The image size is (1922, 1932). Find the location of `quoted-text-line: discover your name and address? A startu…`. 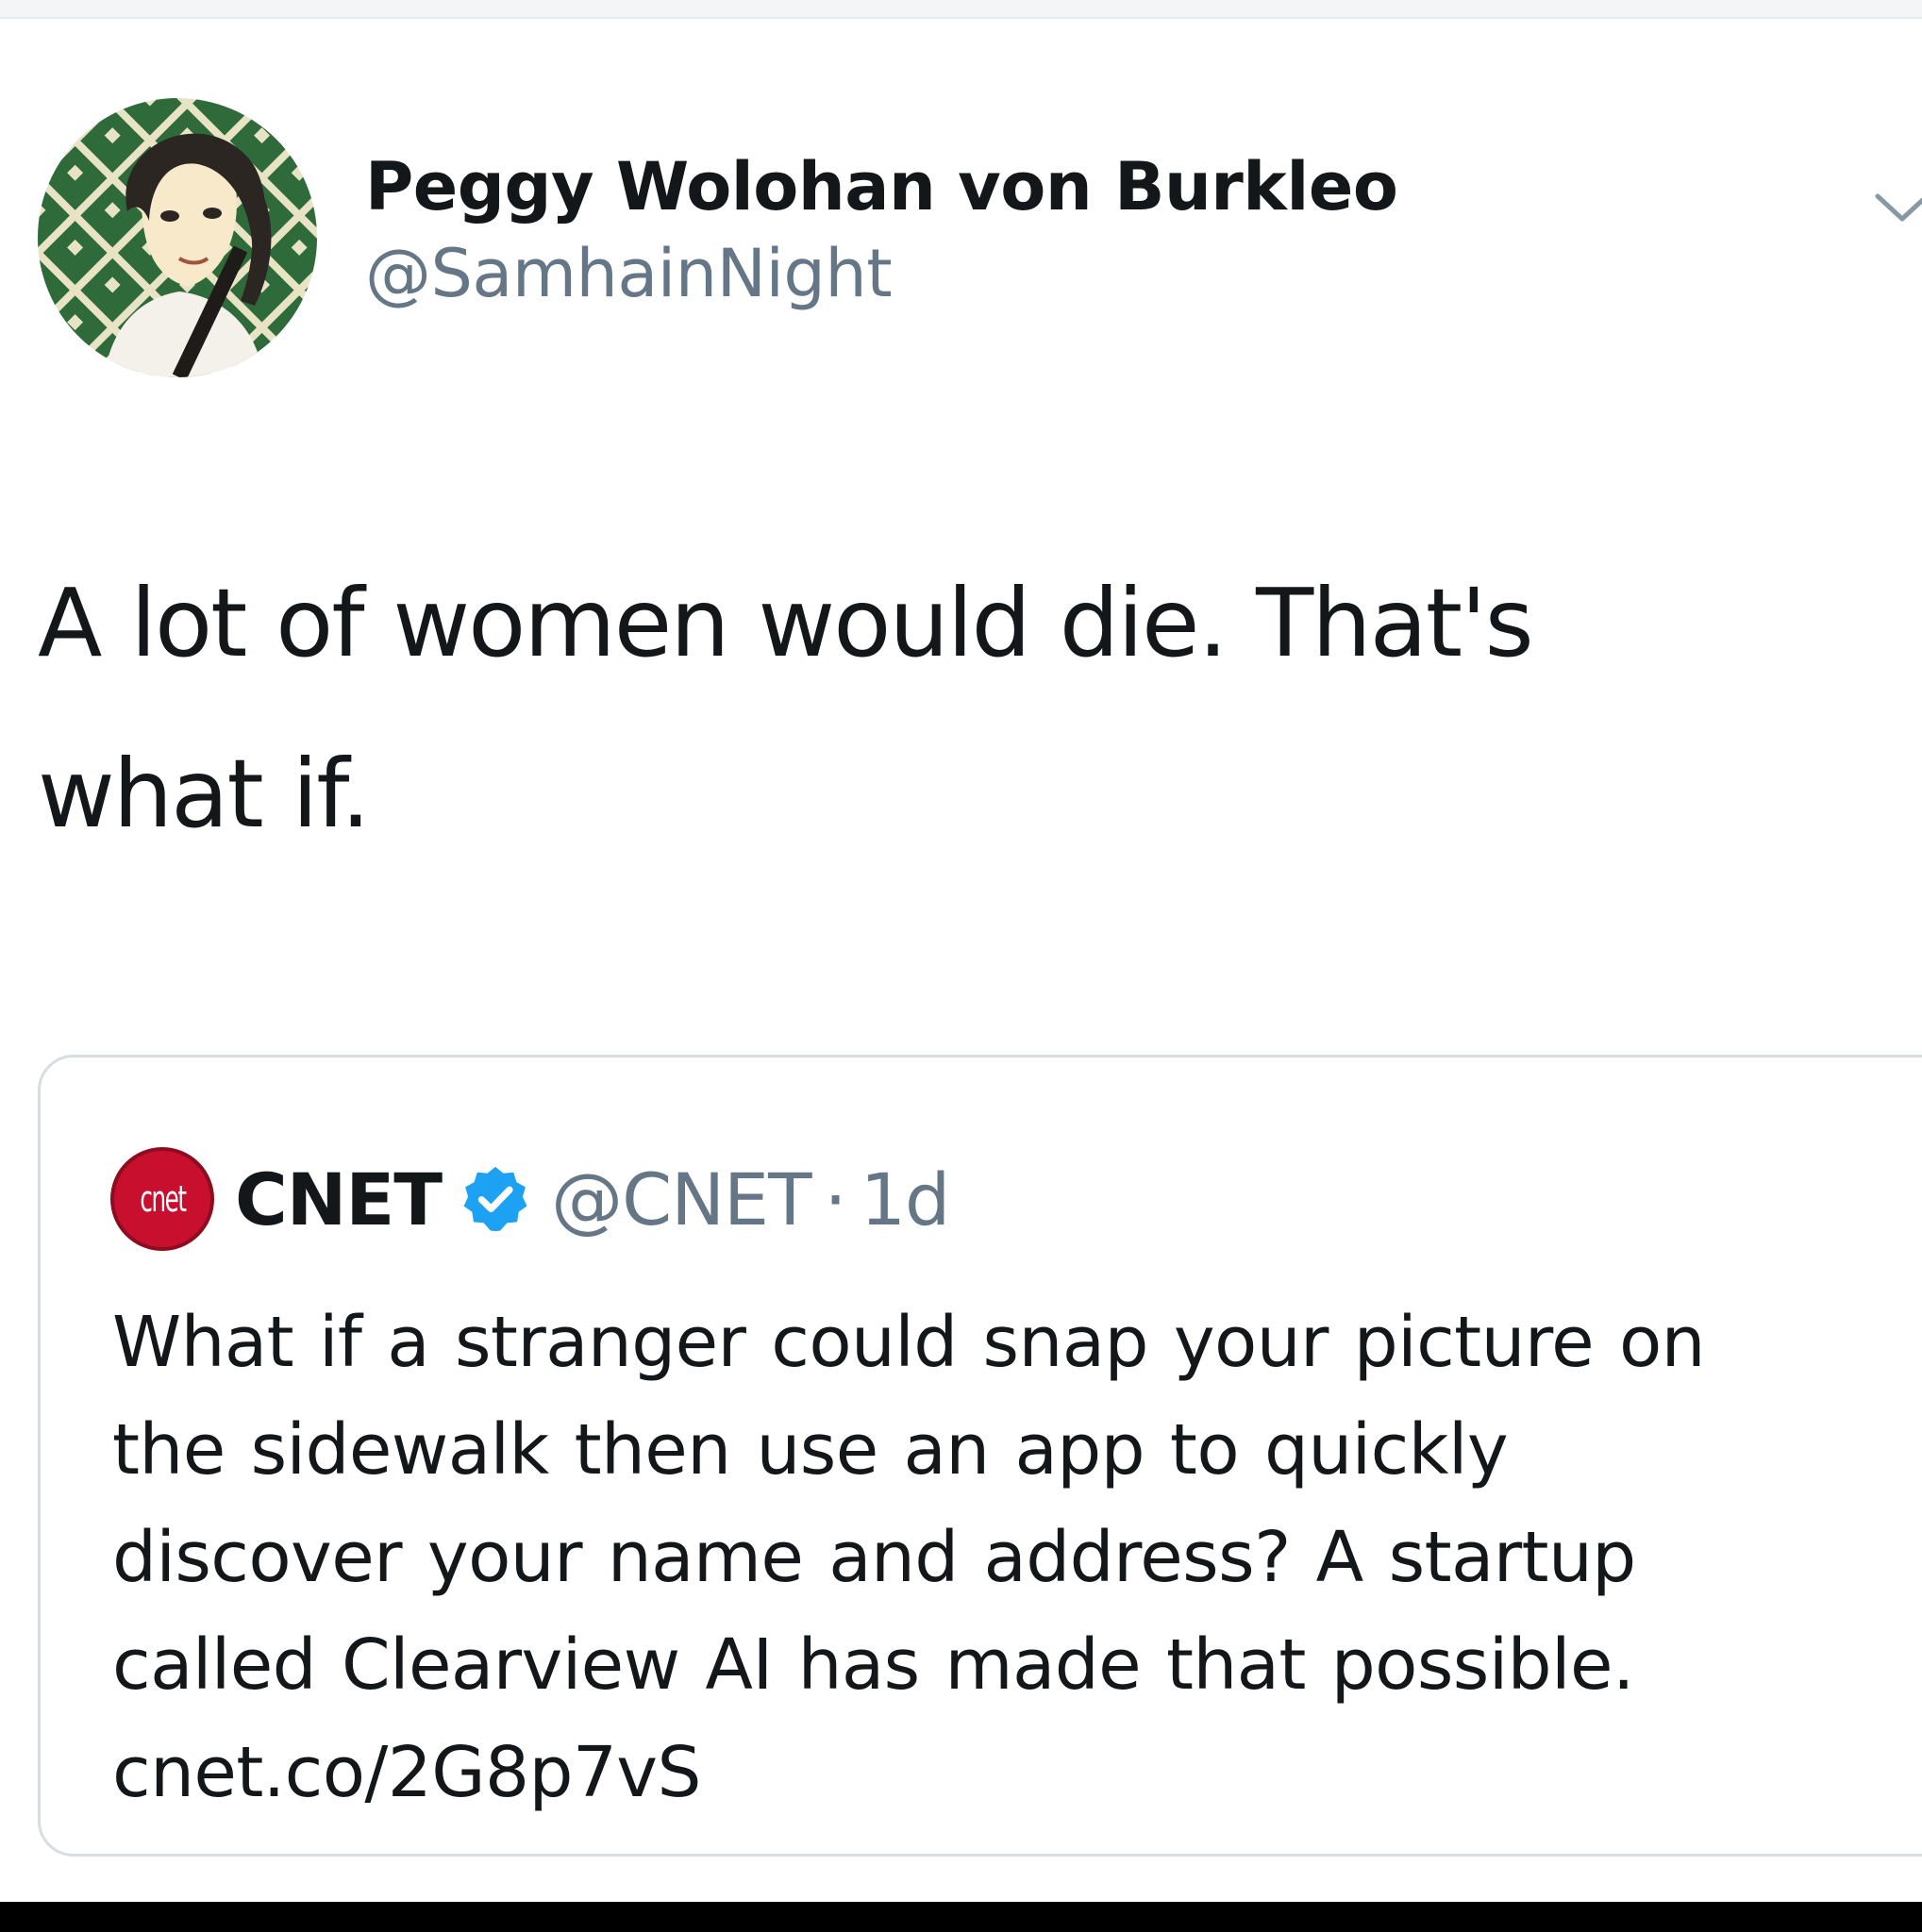

quoted-text-line: discover your name and address? A startu… is located at coordinates (874, 1557).